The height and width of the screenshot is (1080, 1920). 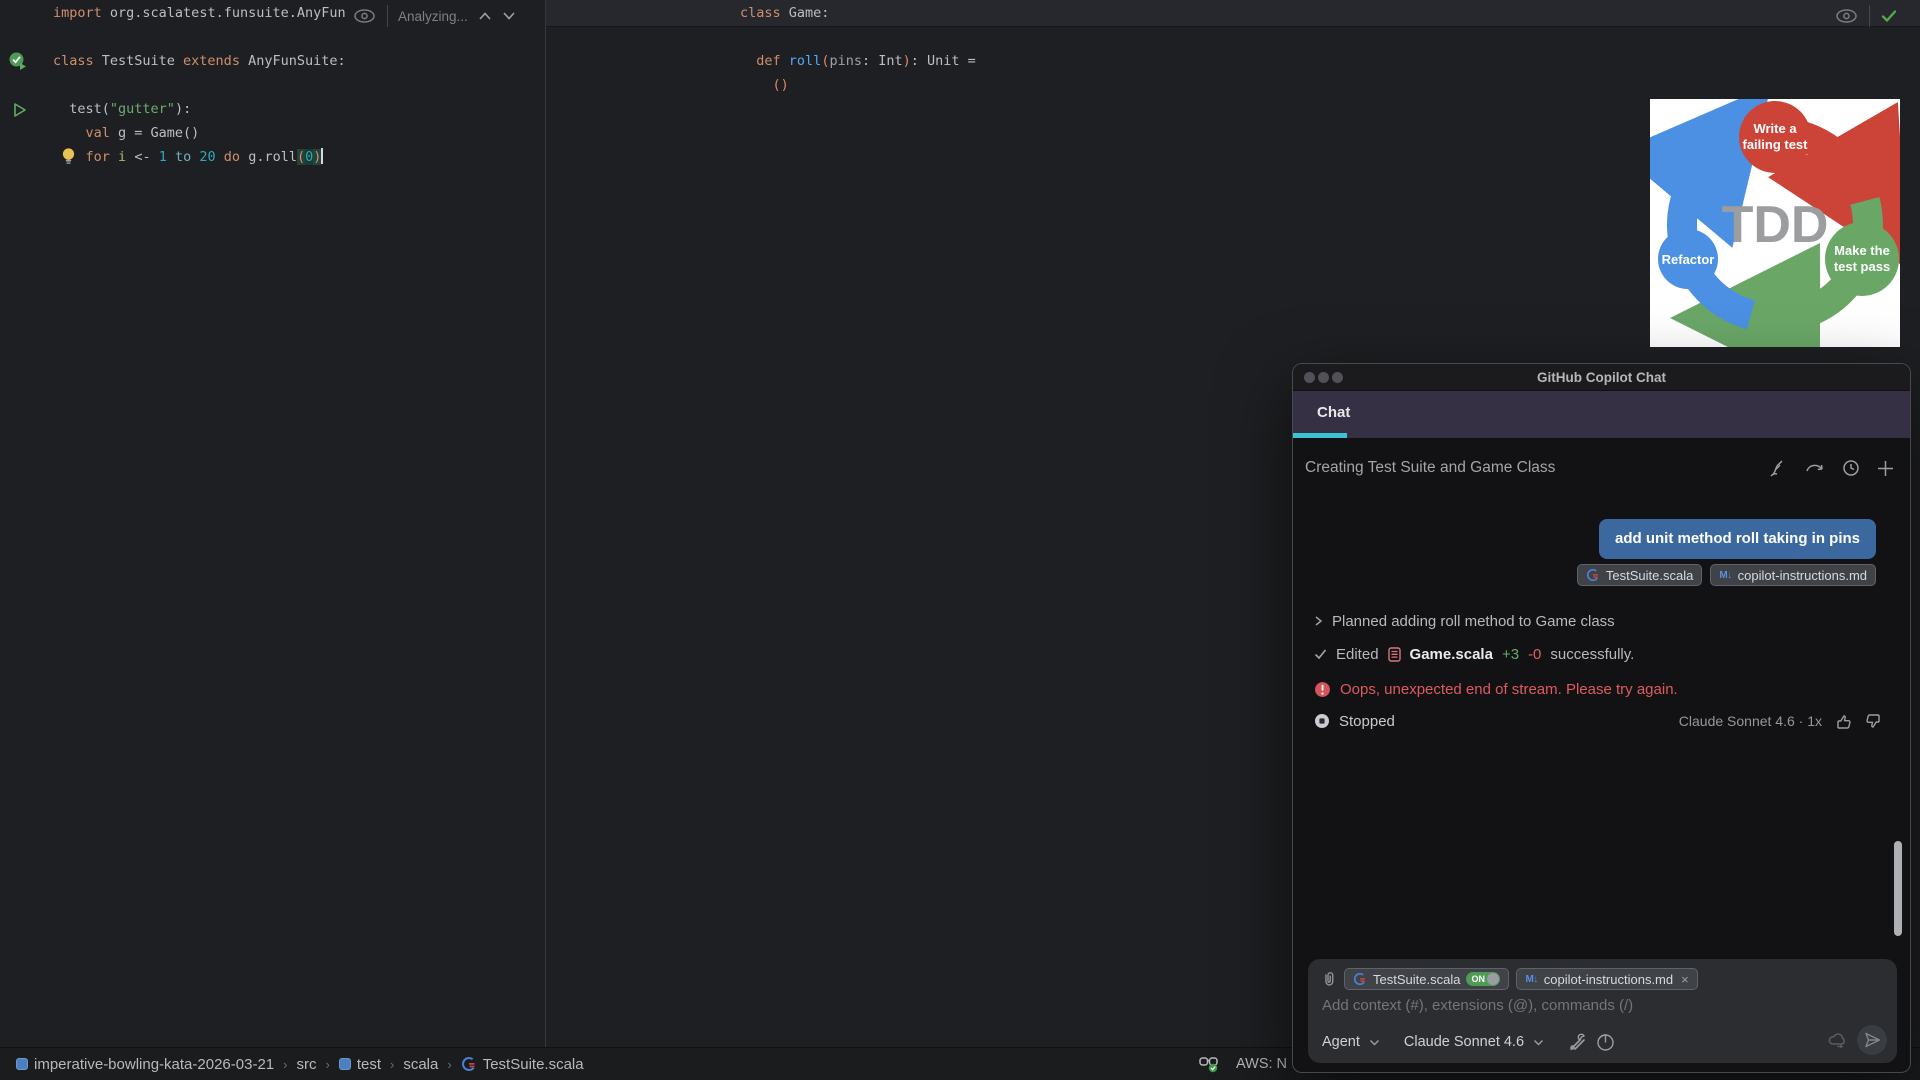 What do you see at coordinates (1778, 468) in the screenshot?
I see `pen-scribble-icon` at bounding box center [1778, 468].